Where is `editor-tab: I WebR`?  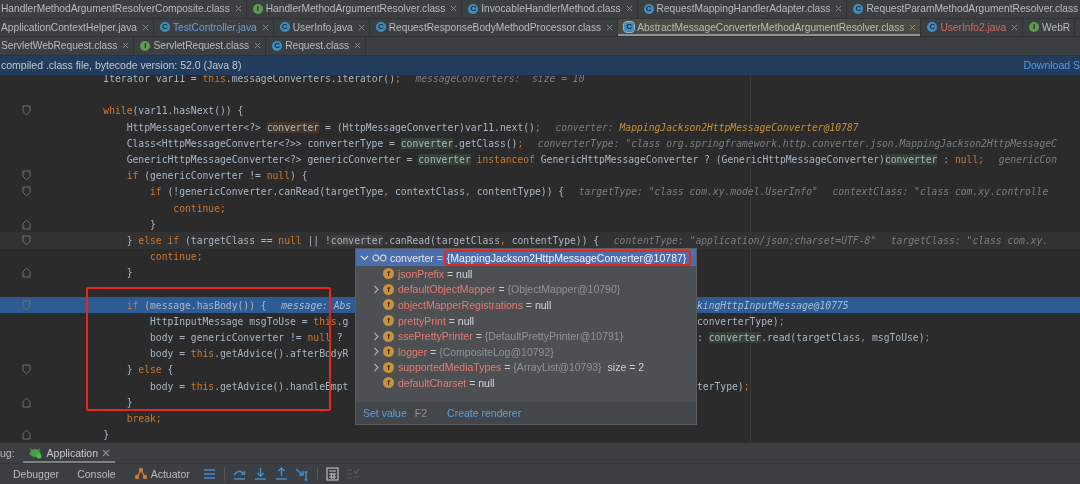
editor-tab: I WebR is located at coordinates (1049, 27).